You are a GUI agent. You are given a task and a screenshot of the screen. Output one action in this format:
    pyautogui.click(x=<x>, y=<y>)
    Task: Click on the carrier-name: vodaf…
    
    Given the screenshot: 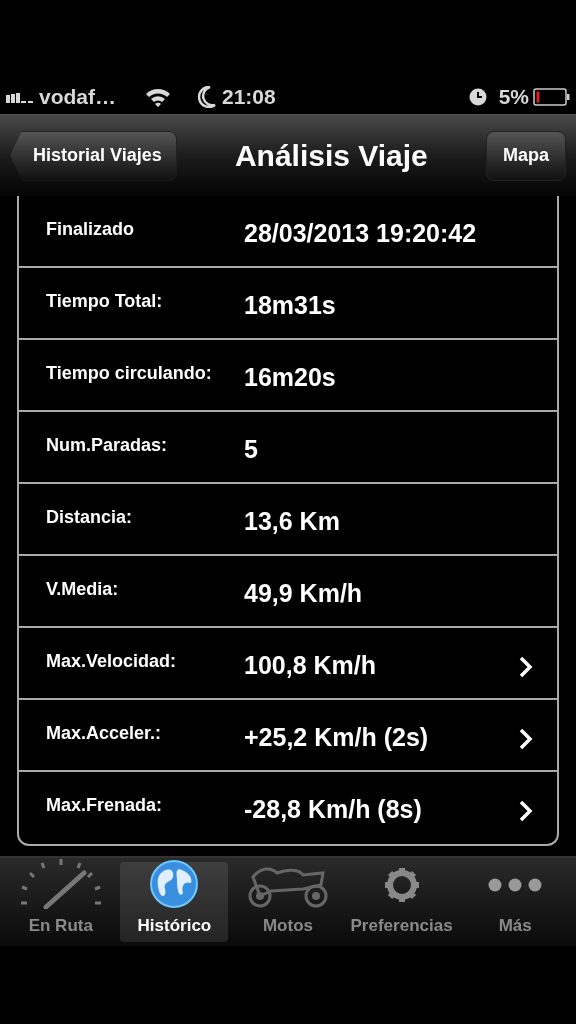 What is the action you would take?
    pyautogui.click(x=77, y=97)
    